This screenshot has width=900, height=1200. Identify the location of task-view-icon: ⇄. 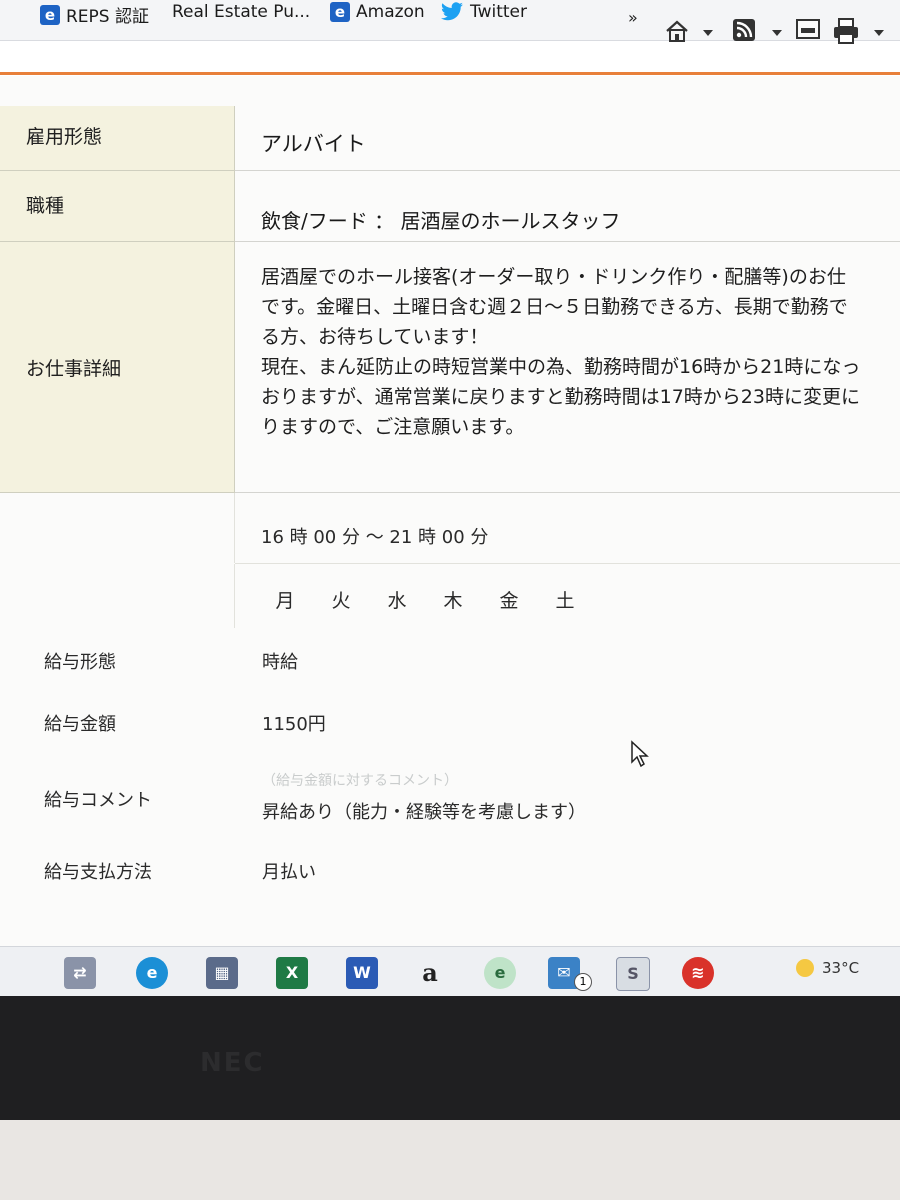
(80, 973).